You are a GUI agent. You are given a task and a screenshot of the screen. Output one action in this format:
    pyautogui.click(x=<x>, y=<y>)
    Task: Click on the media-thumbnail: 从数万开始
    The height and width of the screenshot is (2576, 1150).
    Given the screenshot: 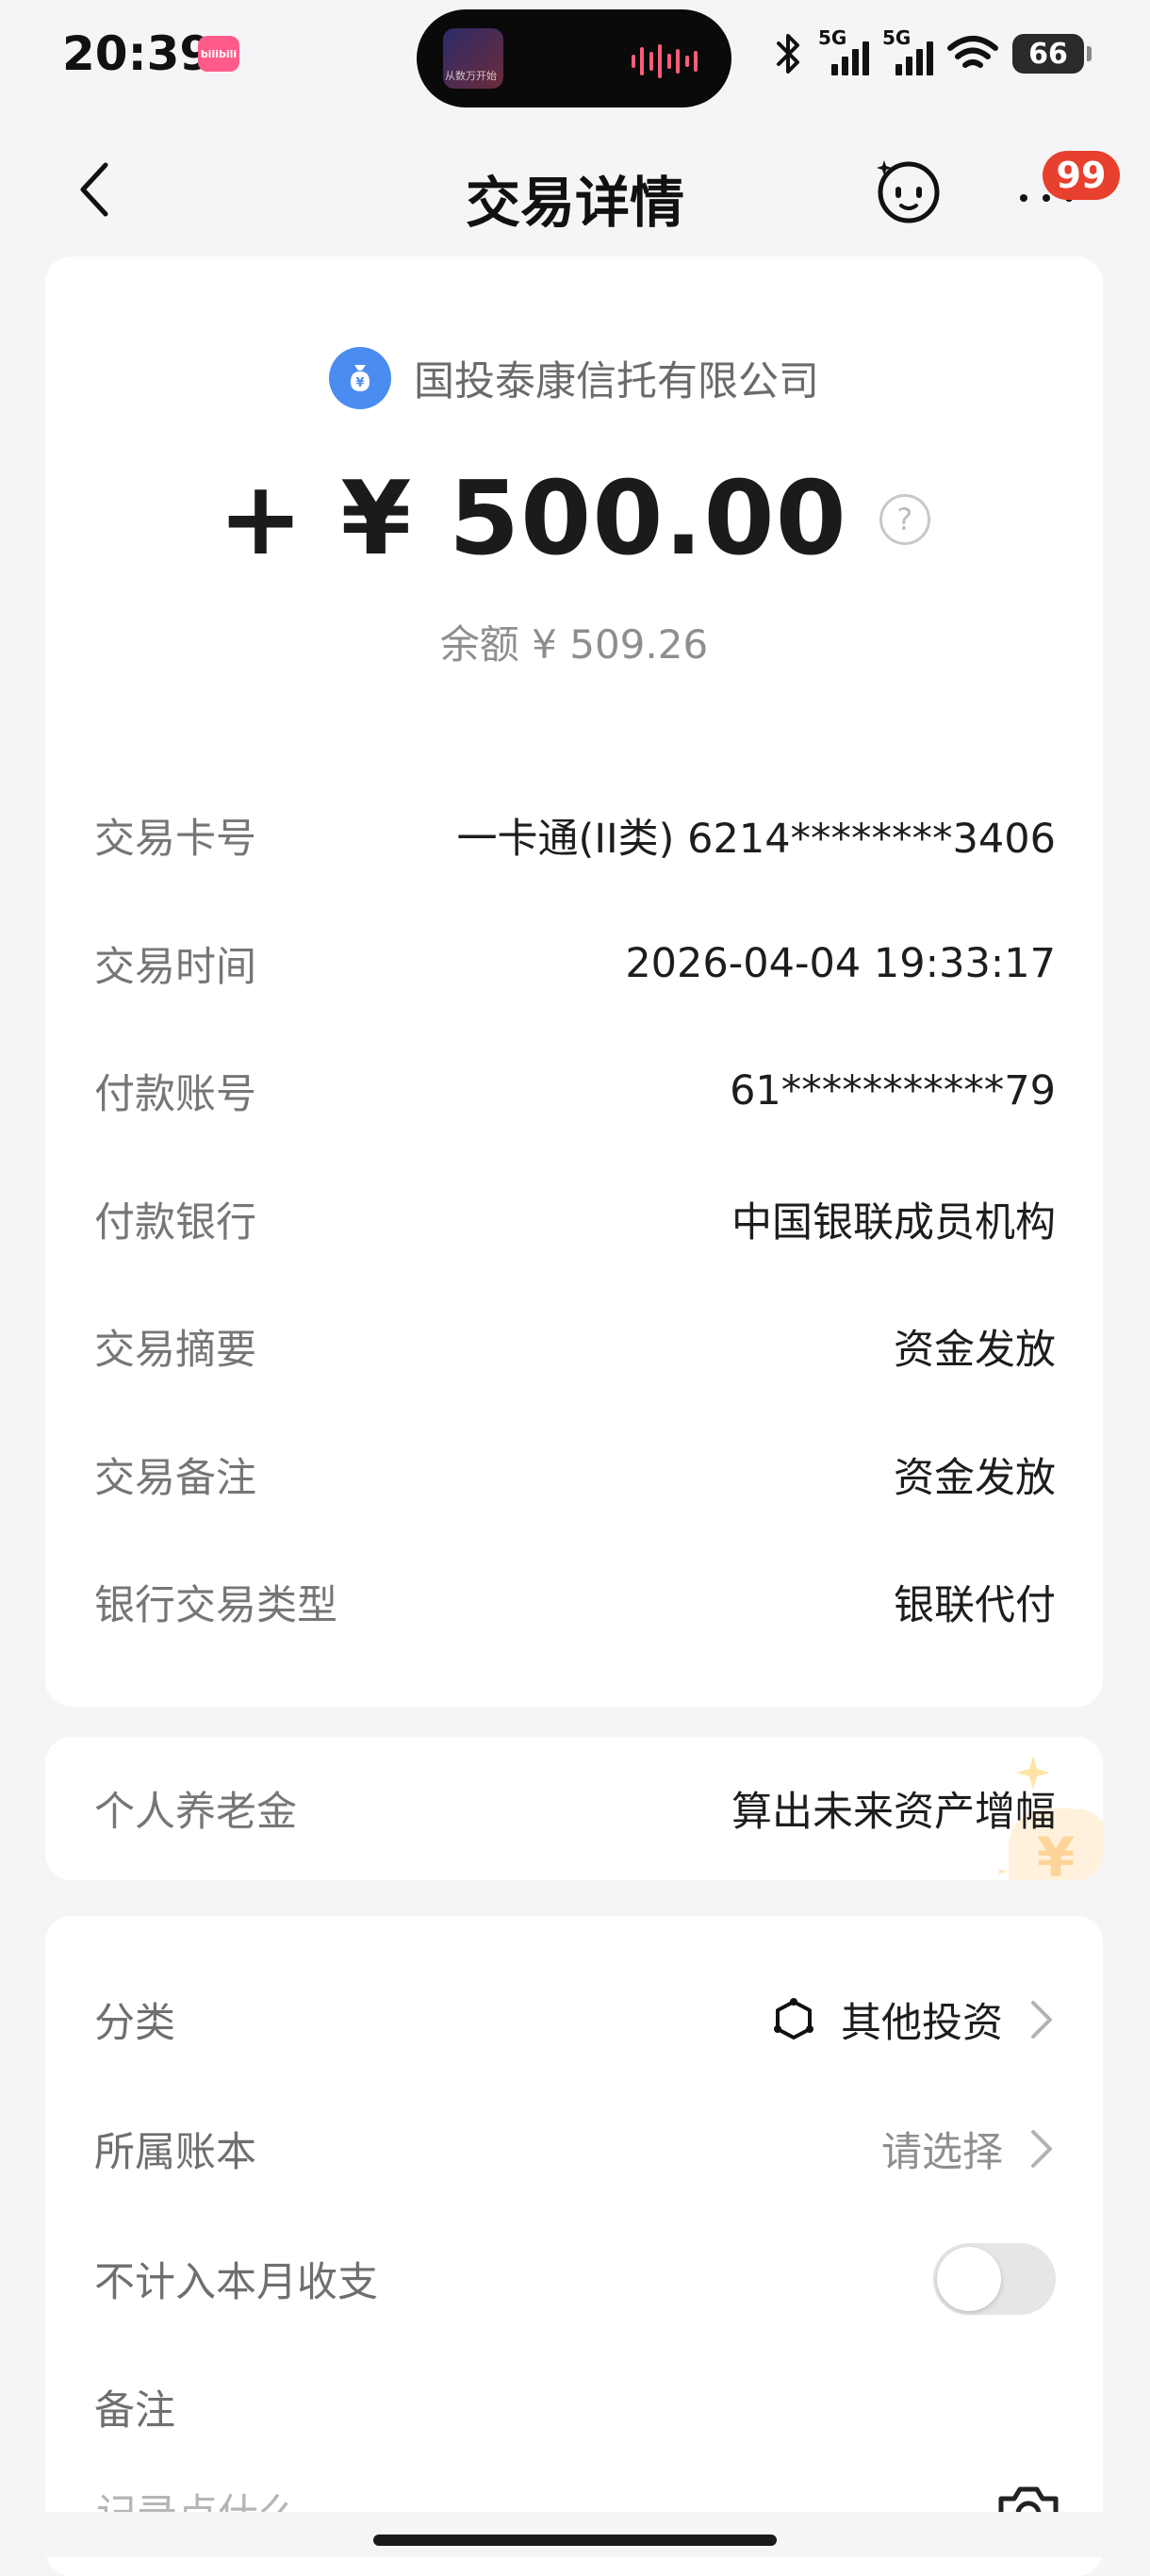 What is the action you would take?
    pyautogui.click(x=473, y=58)
    